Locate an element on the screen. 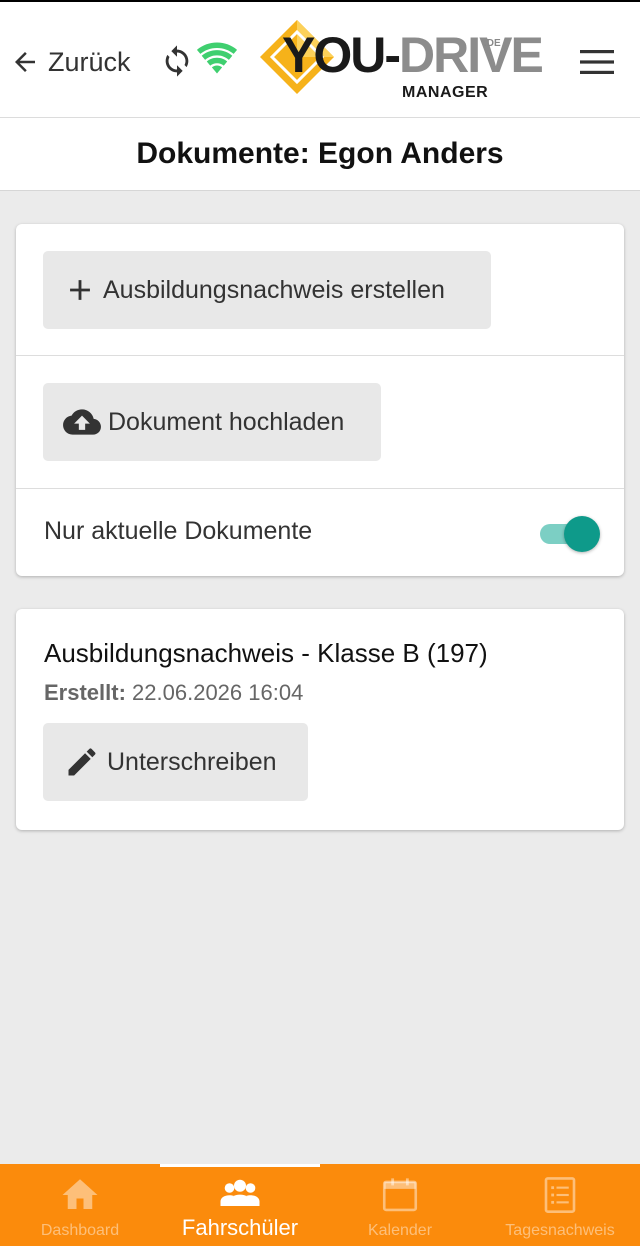 Image resolution: width=640 pixels, height=1246 pixels. nav-calendar-label: Kalender is located at coordinates (400, 1230).